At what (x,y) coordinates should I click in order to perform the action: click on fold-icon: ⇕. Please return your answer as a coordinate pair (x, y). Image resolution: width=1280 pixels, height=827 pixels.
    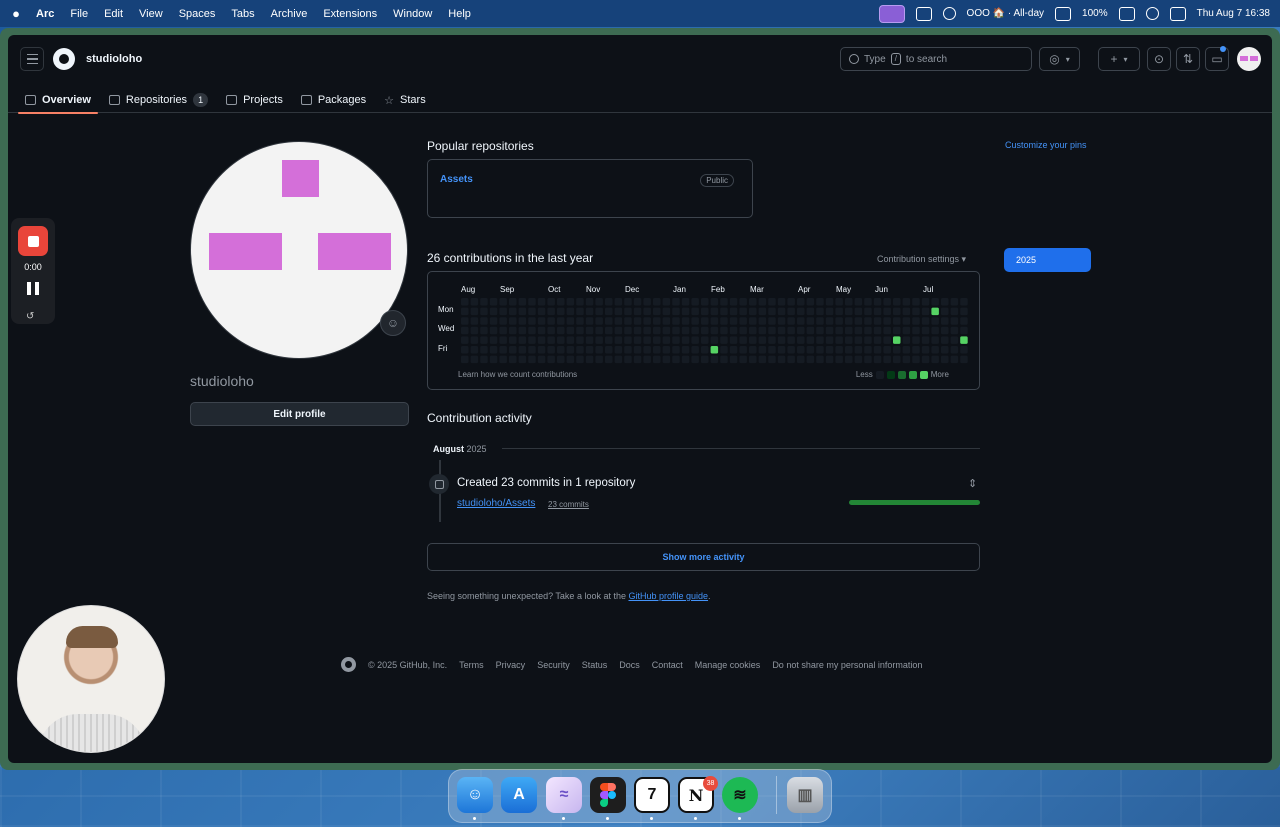
    Looking at the image, I should click on (972, 483).